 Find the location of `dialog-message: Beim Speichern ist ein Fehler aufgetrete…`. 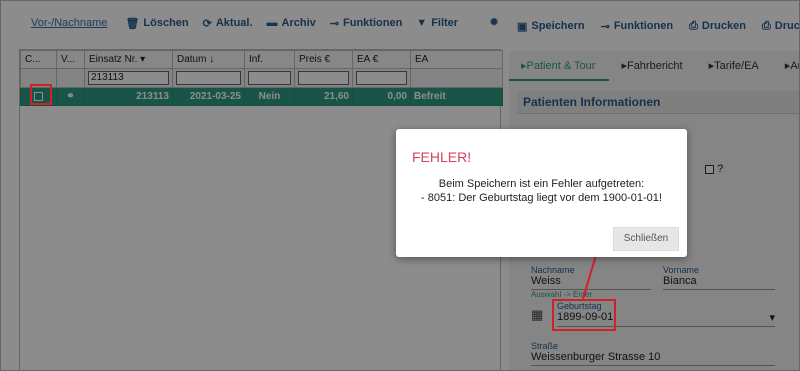

dialog-message: Beim Speichern ist ein Fehler aufgetrete… is located at coordinates (541, 191).